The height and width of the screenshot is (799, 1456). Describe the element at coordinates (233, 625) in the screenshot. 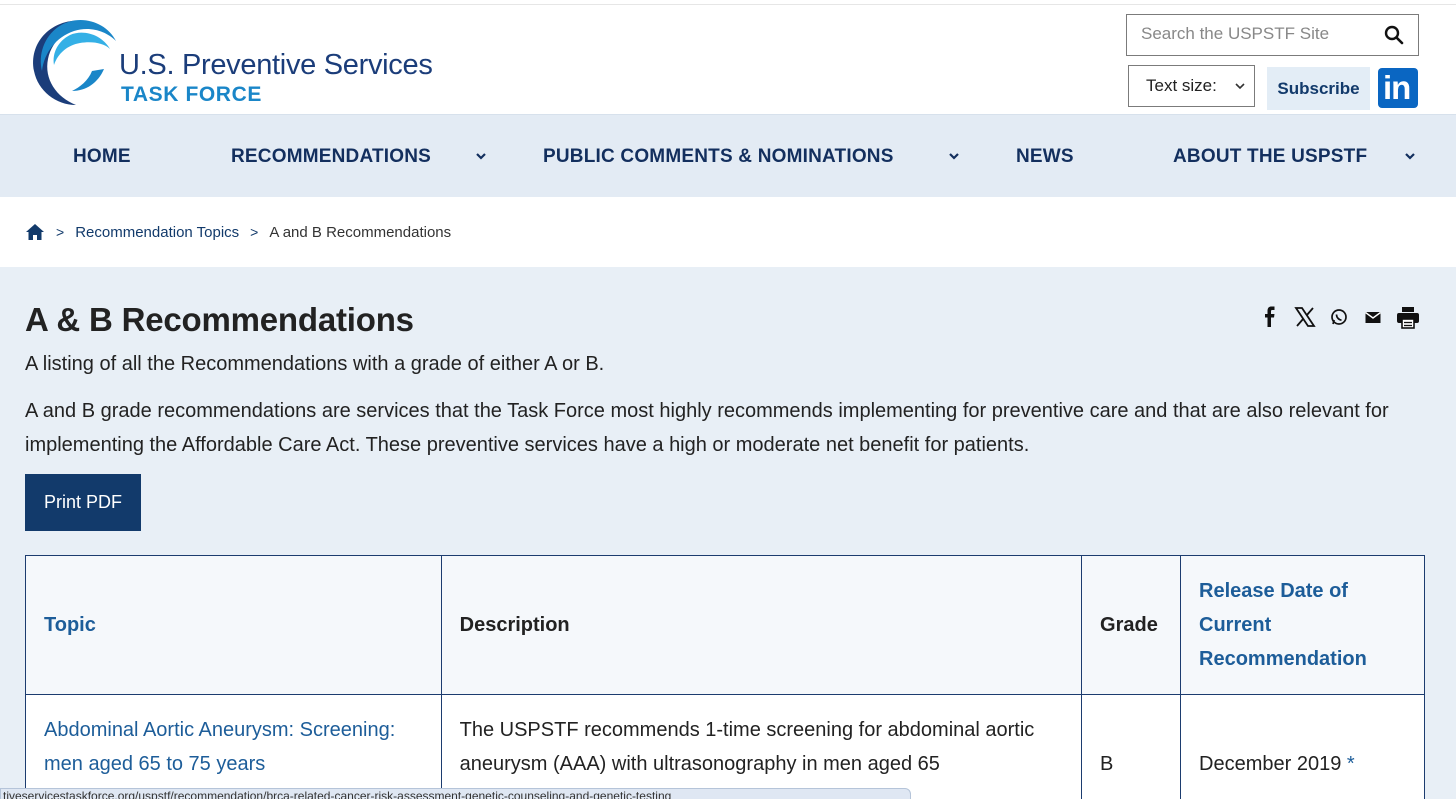

I see `column-header-topic: Topic` at that location.